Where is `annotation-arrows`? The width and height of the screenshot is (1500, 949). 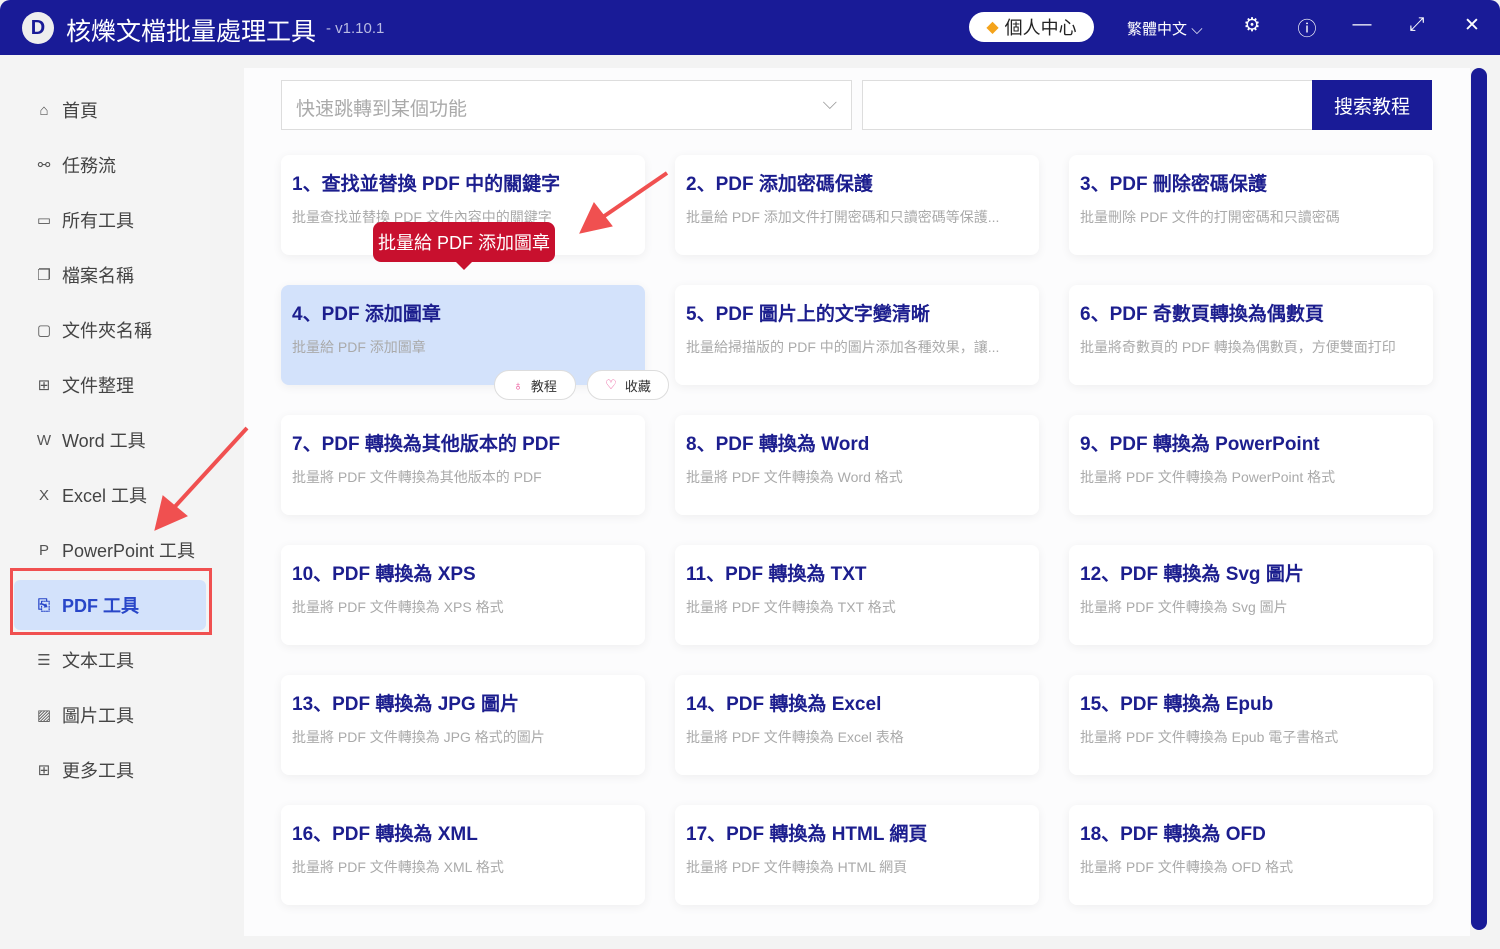
annotation-arrows is located at coordinates (411, 351).